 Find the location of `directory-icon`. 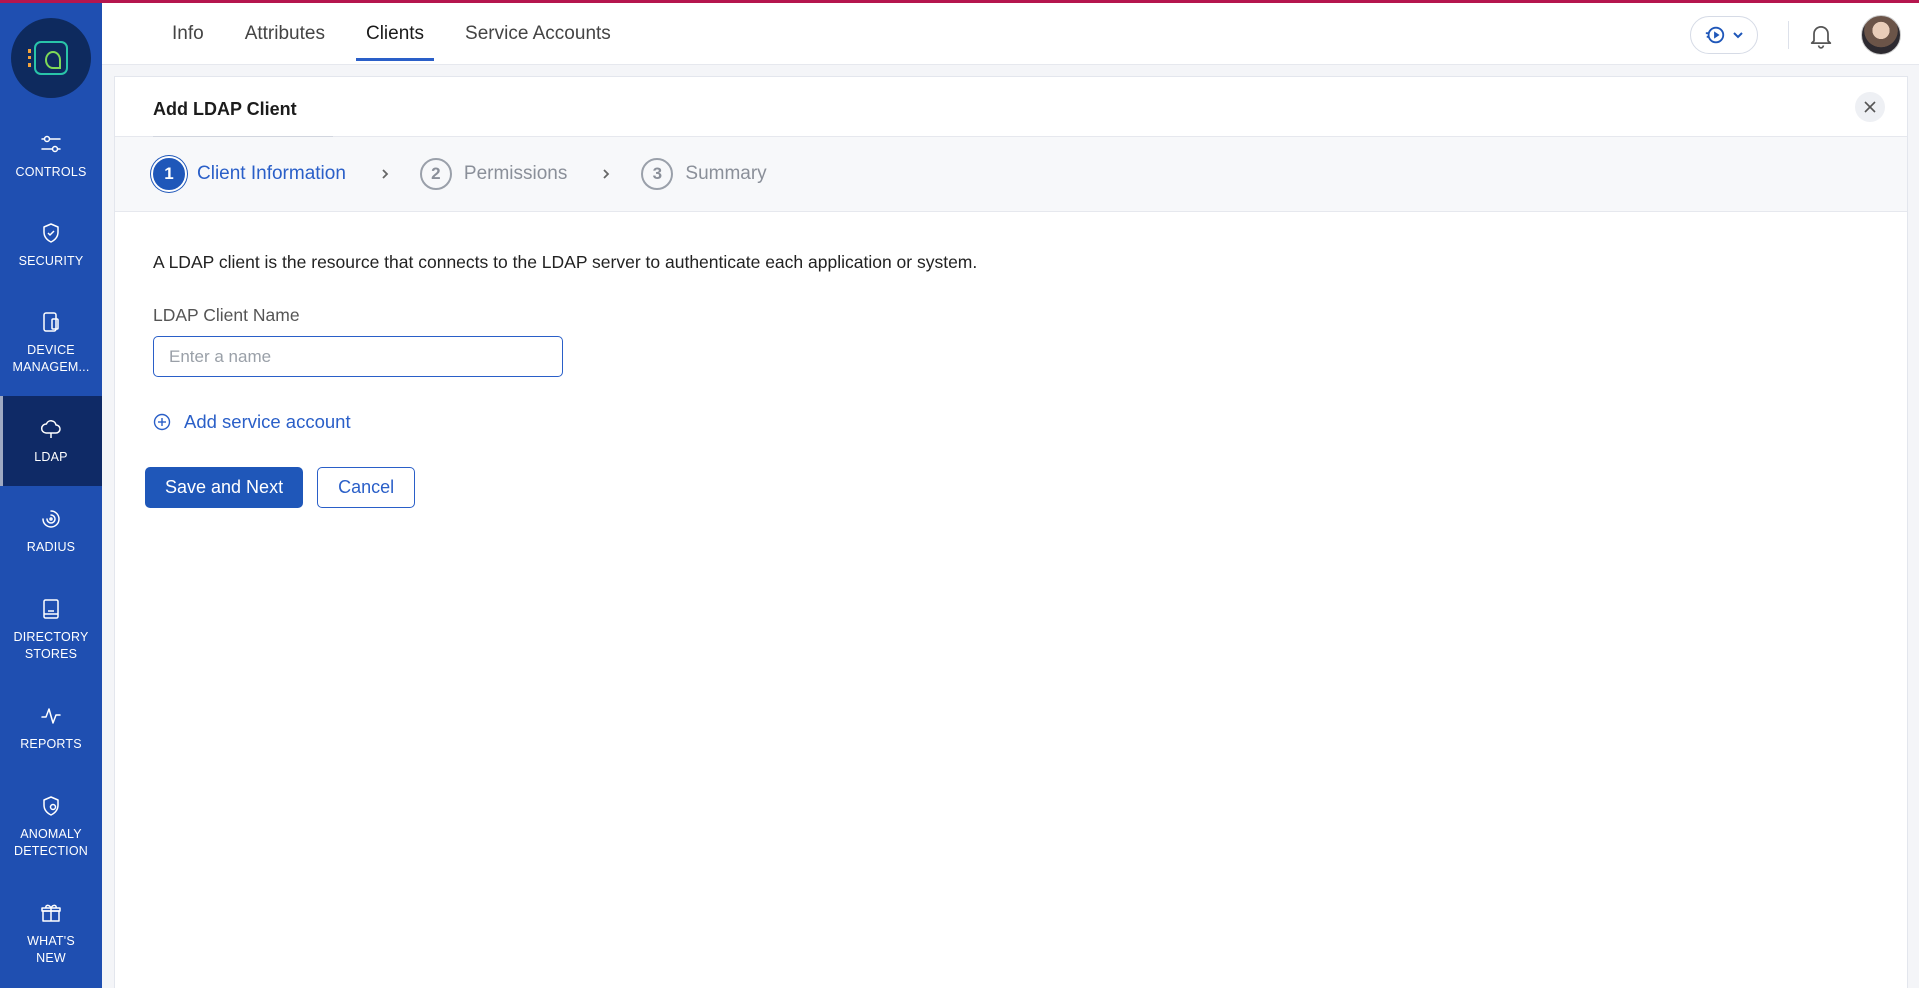

directory-icon is located at coordinates (51, 608).